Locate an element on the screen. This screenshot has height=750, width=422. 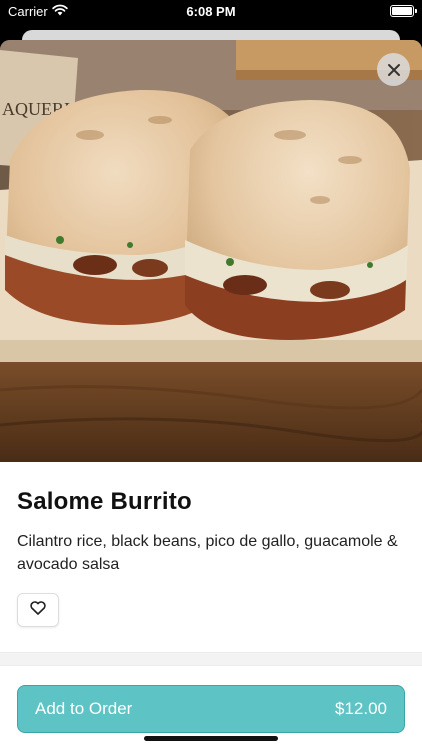
home-indicator is located at coordinates (211, 738).